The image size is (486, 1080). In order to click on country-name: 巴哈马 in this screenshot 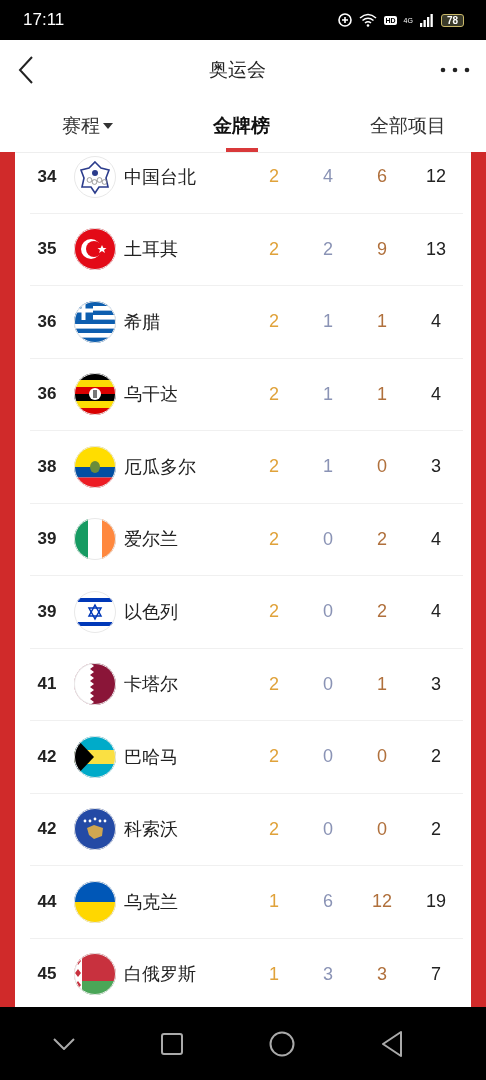, I will do `click(150, 756)`.